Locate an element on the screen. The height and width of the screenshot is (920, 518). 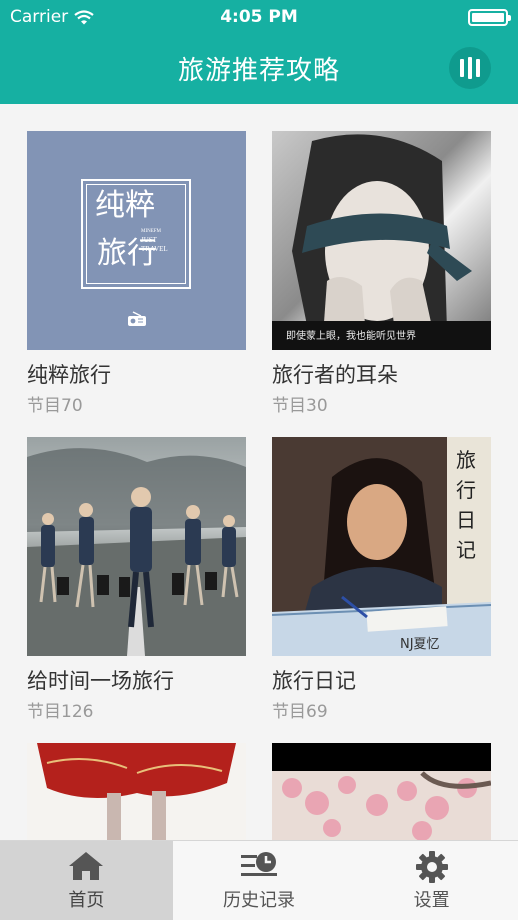
flight-crew-photo is located at coordinates (136, 552).